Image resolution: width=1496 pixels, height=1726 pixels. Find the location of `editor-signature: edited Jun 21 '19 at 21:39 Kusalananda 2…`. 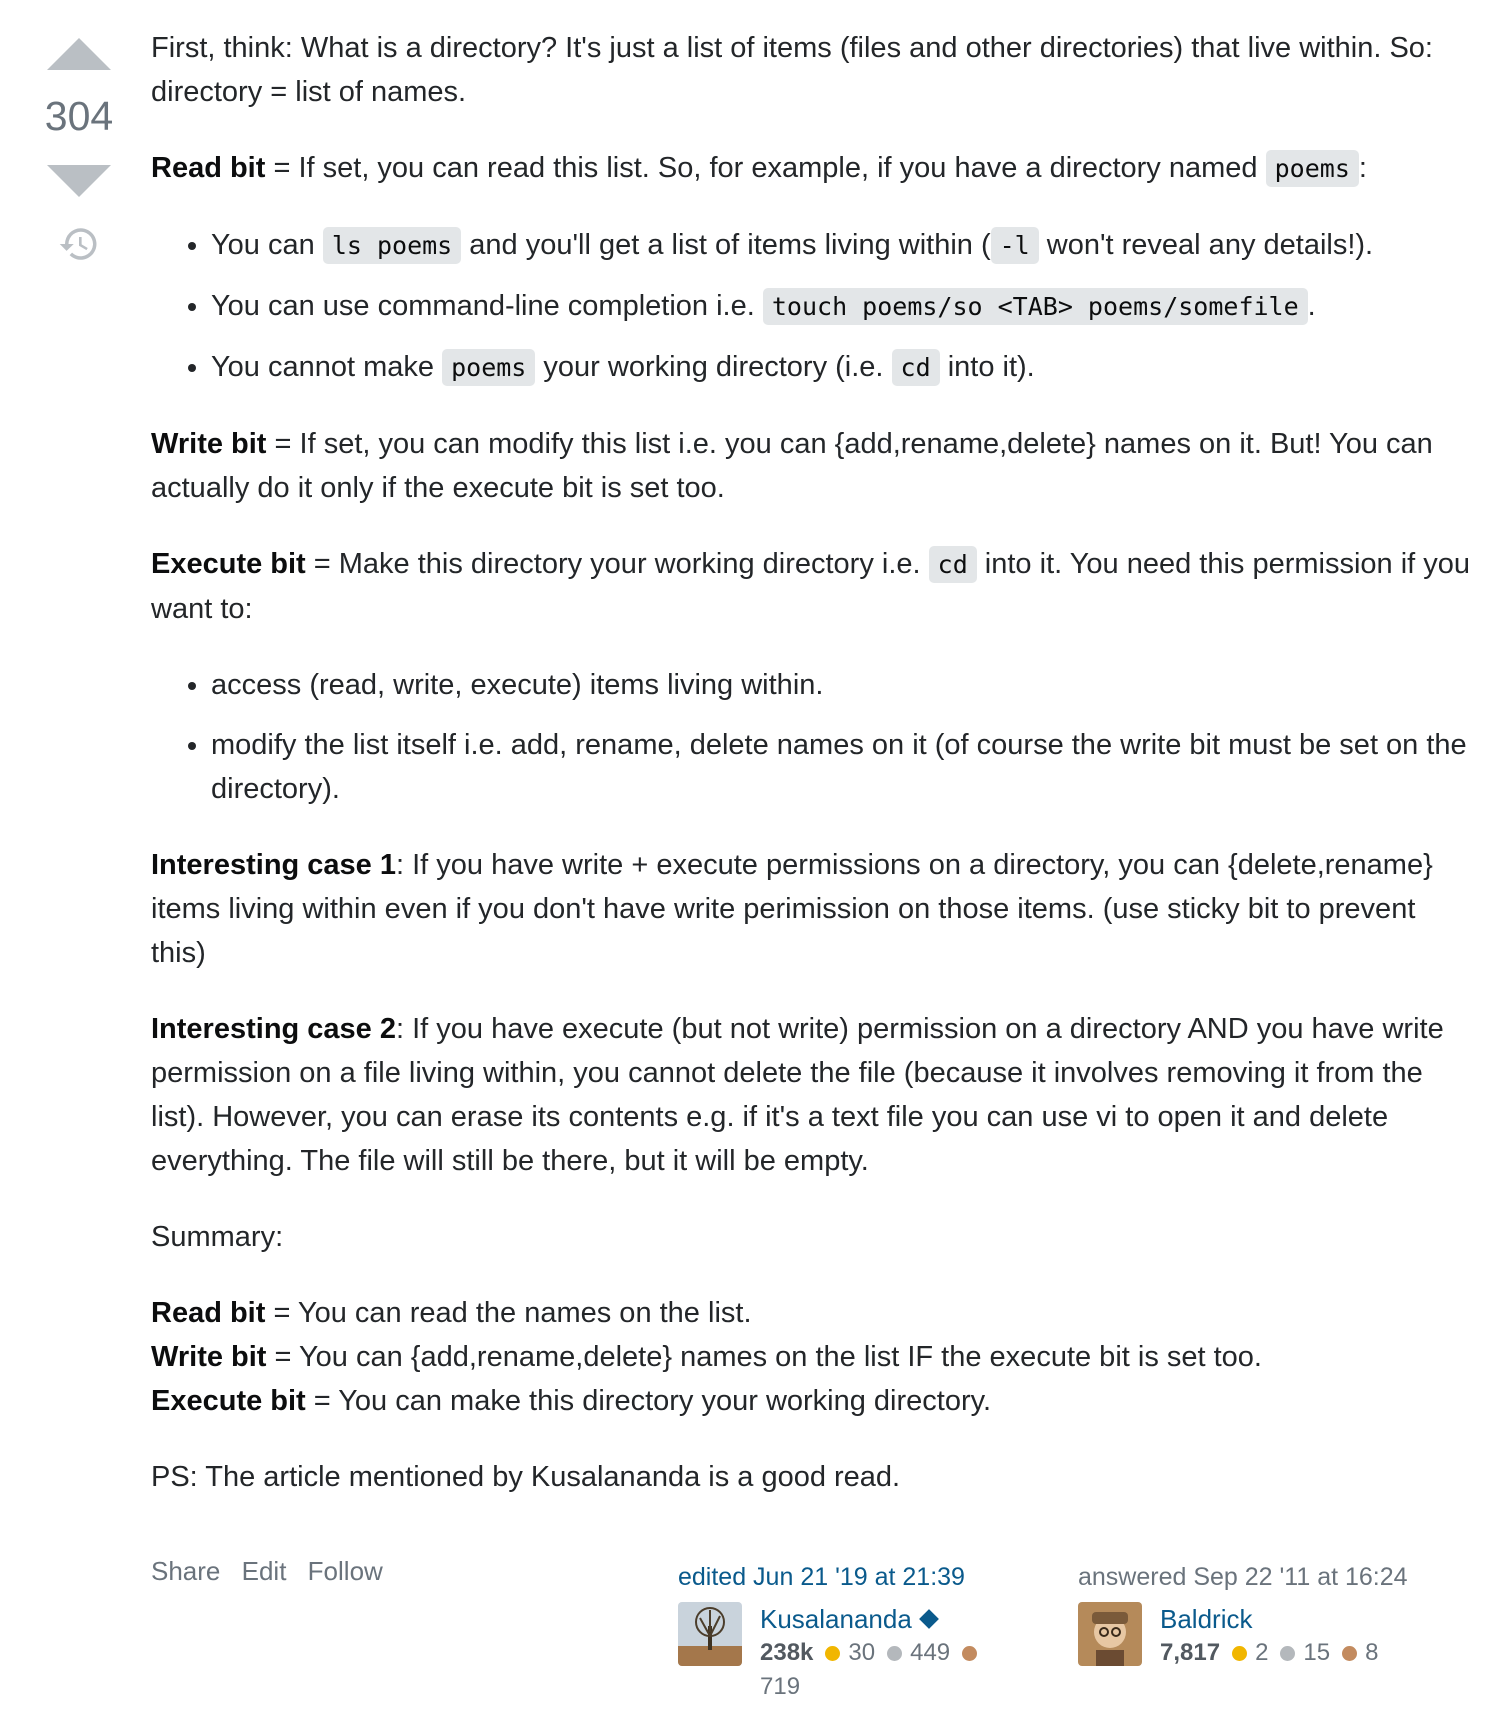

editor-signature: edited Jun 21 '19 at 21:39 Kusalananda 2… is located at coordinates (831, 1633).